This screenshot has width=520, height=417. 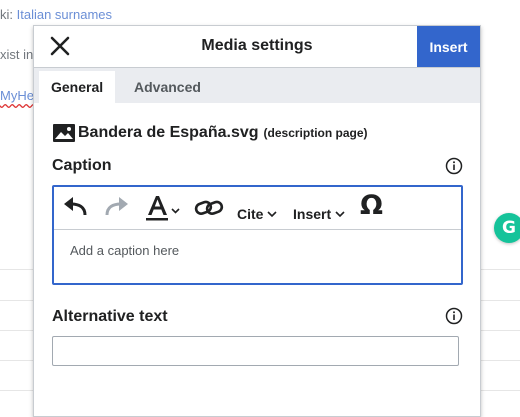 What do you see at coordinates (82, 165) in the screenshot?
I see `caption-label: Caption` at bounding box center [82, 165].